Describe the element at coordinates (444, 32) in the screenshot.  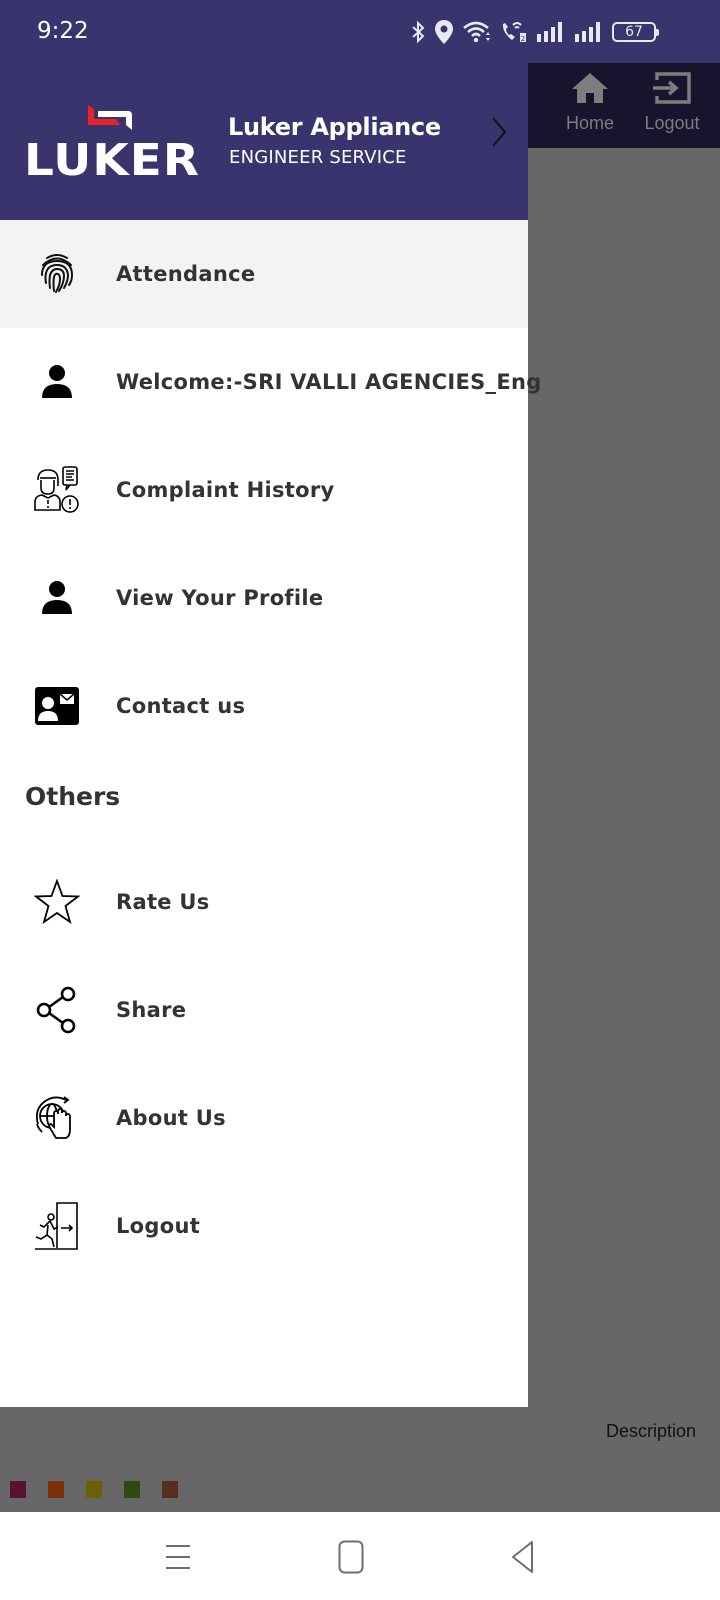
I see `location-icon` at that location.